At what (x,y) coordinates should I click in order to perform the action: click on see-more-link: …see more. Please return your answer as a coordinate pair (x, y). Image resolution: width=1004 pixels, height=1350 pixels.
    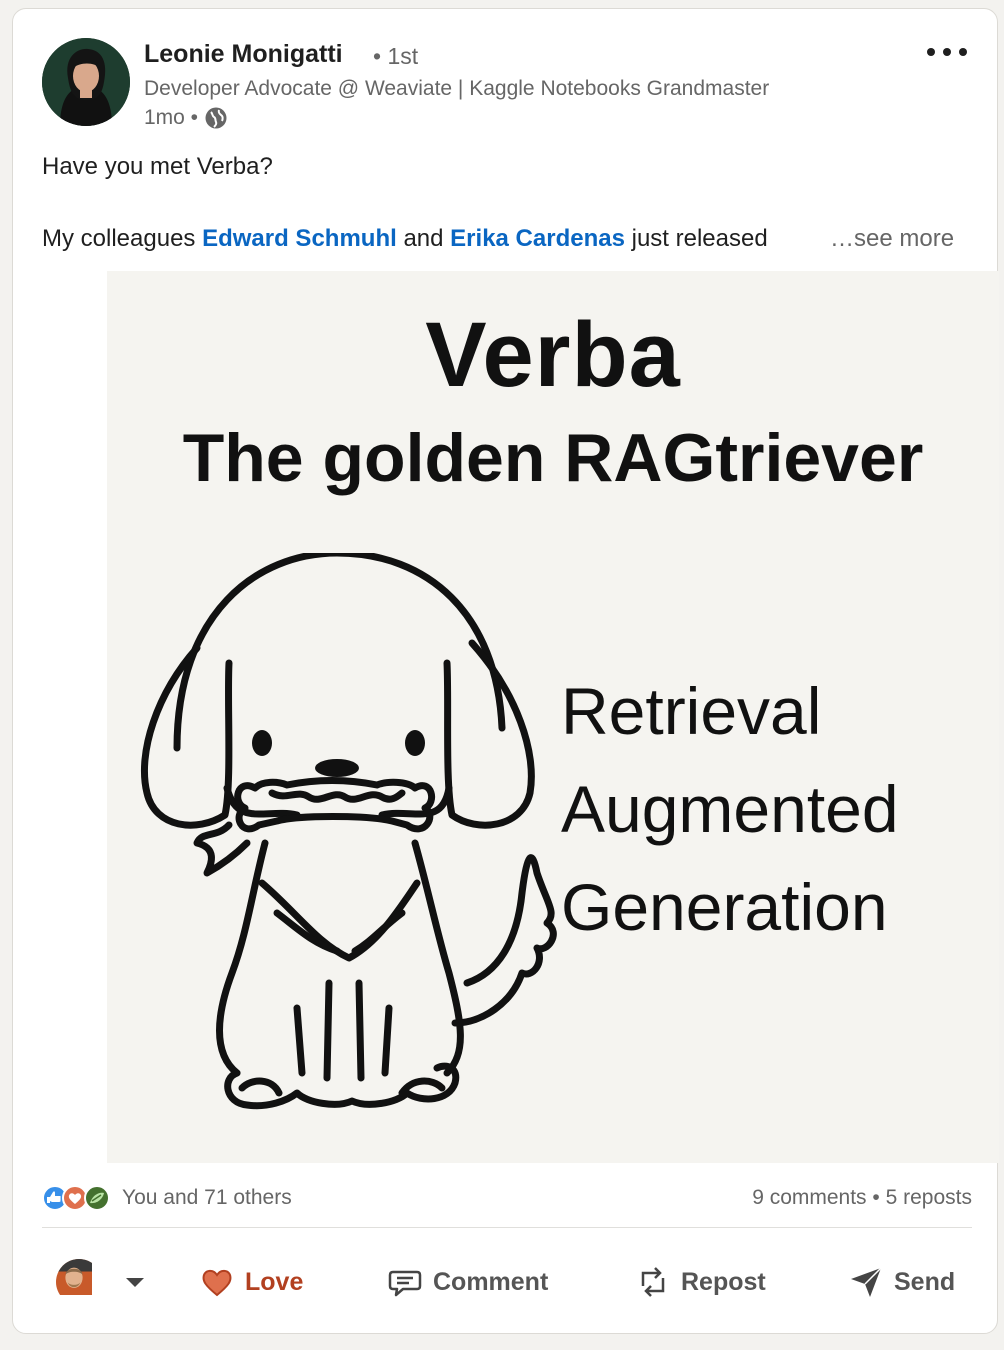
    Looking at the image, I should click on (891, 239).